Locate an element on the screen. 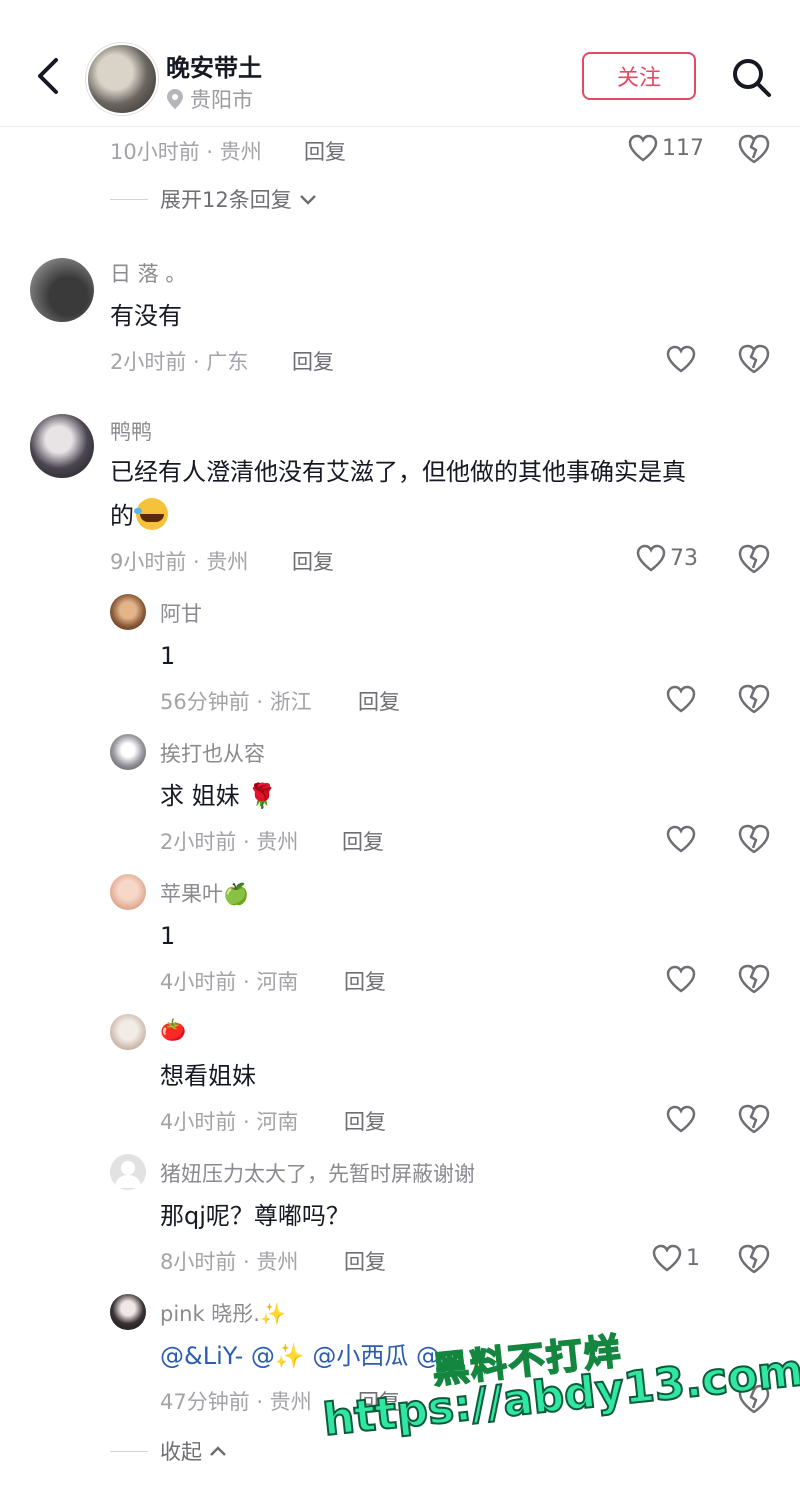 This screenshot has height=1499, width=800. chevron-up-icon is located at coordinates (218, 1451).